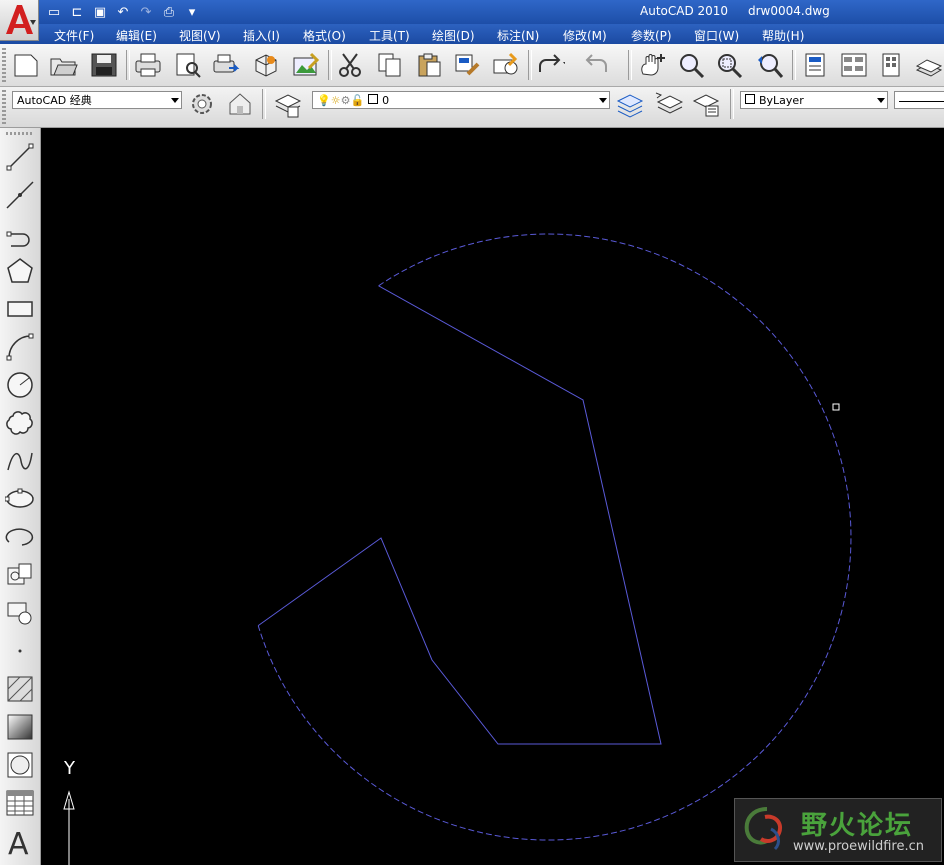  Describe the element at coordinates (518, 35) in the screenshot. I see `menu-dimension: 标注(N)` at that location.